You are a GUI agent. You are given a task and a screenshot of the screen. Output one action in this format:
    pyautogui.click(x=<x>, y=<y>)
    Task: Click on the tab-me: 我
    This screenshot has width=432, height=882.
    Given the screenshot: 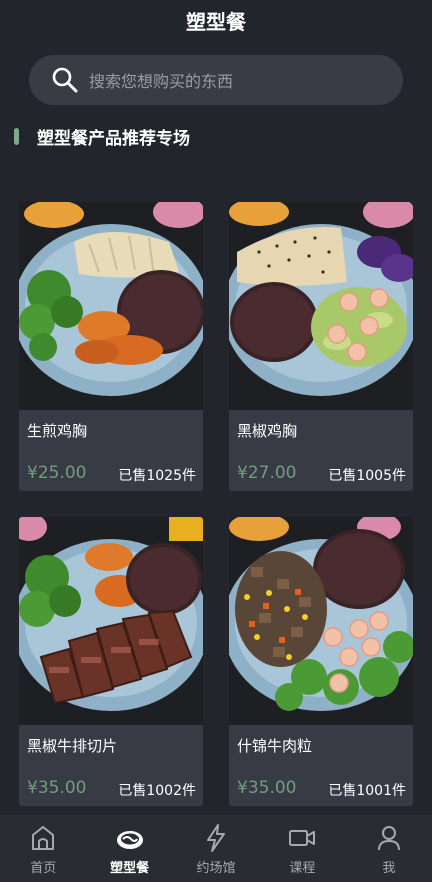 What is the action you would take?
    pyautogui.click(x=389, y=848)
    